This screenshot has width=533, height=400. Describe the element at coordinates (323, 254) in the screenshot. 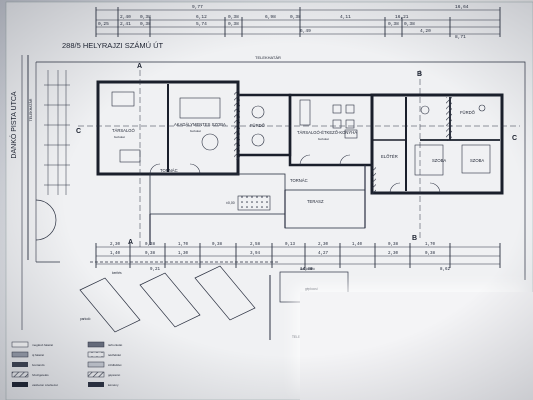

I see `dim-bottom-2-e: 4,27` at that location.